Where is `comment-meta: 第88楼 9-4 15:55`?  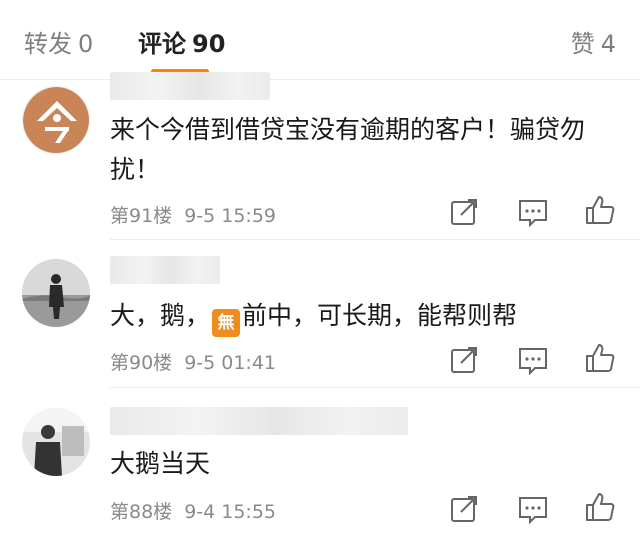
comment-meta: 第88楼 9-4 15:55 is located at coordinates (193, 510).